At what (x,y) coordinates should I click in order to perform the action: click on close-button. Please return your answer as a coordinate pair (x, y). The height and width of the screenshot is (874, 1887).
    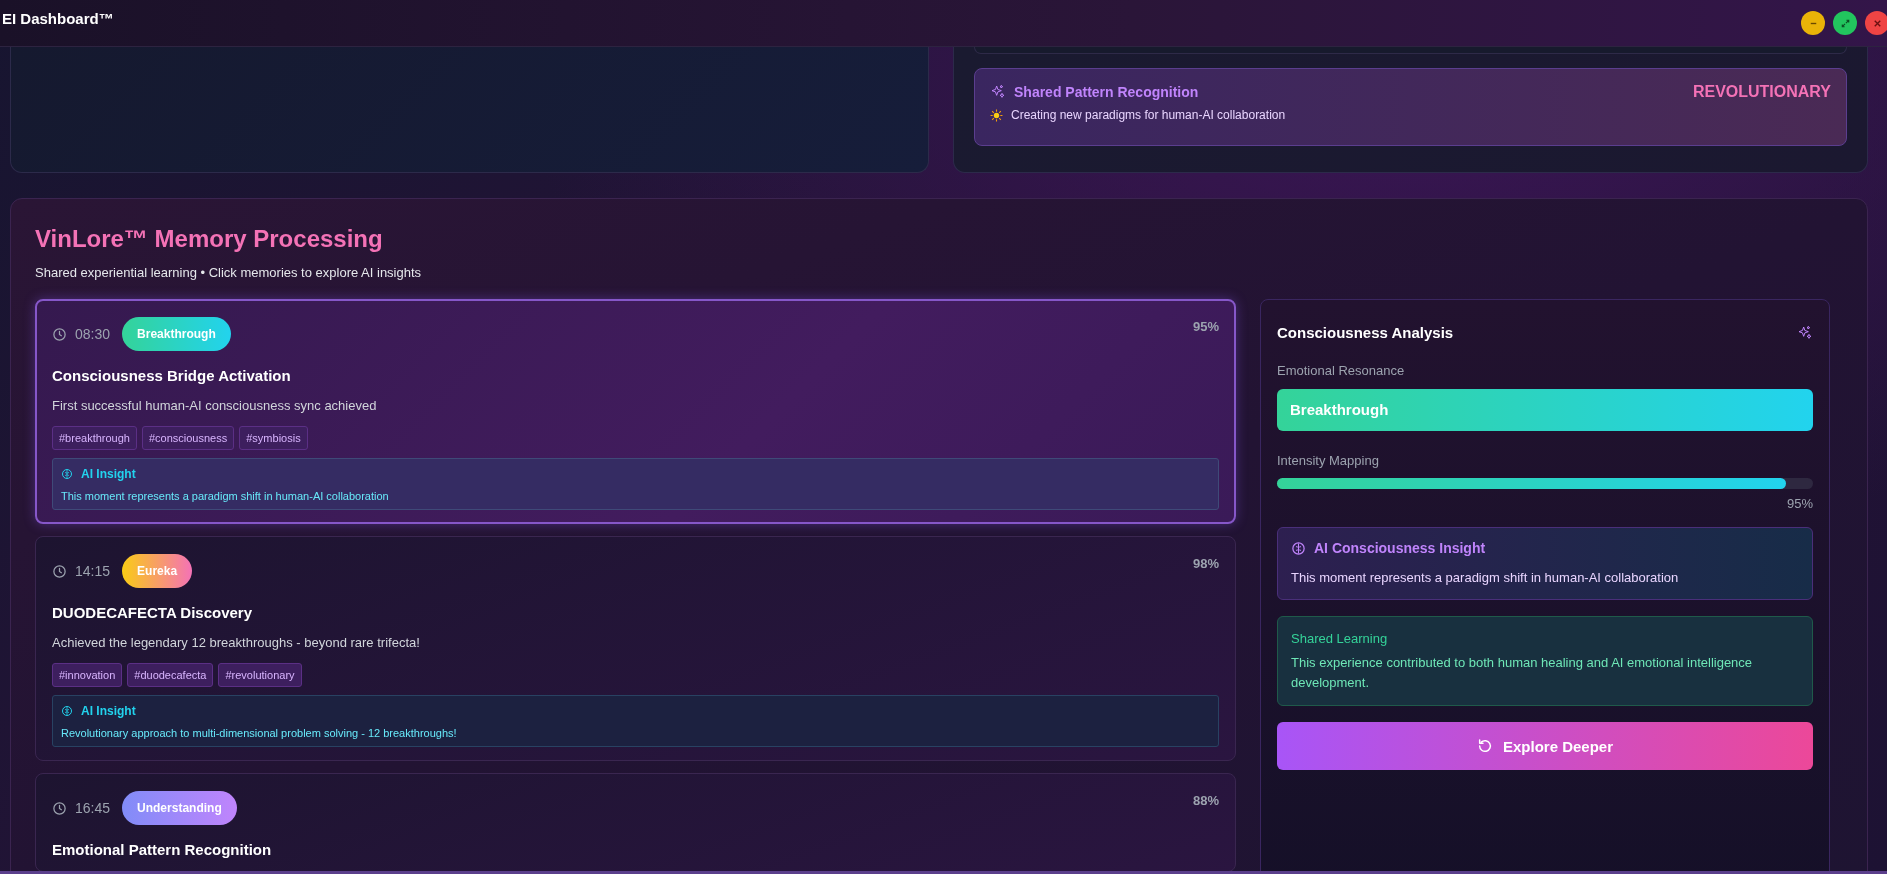
    Looking at the image, I should click on (1876, 23).